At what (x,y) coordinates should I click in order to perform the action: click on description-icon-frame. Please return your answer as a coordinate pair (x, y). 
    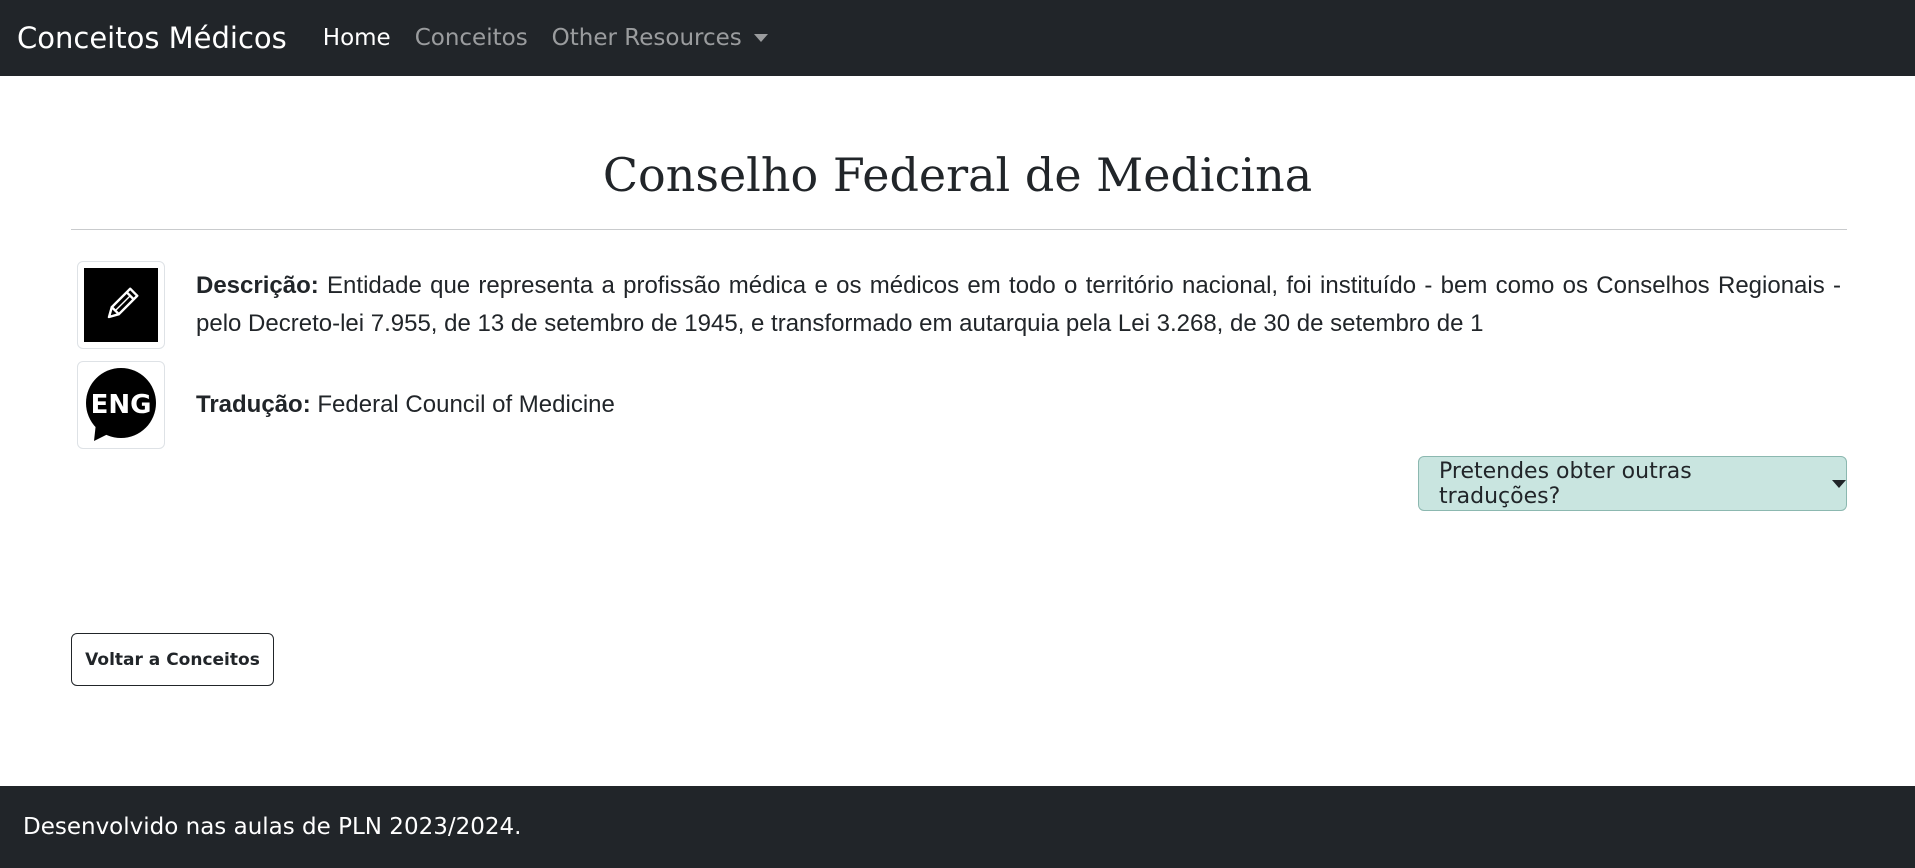
    Looking at the image, I should click on (121, 305).